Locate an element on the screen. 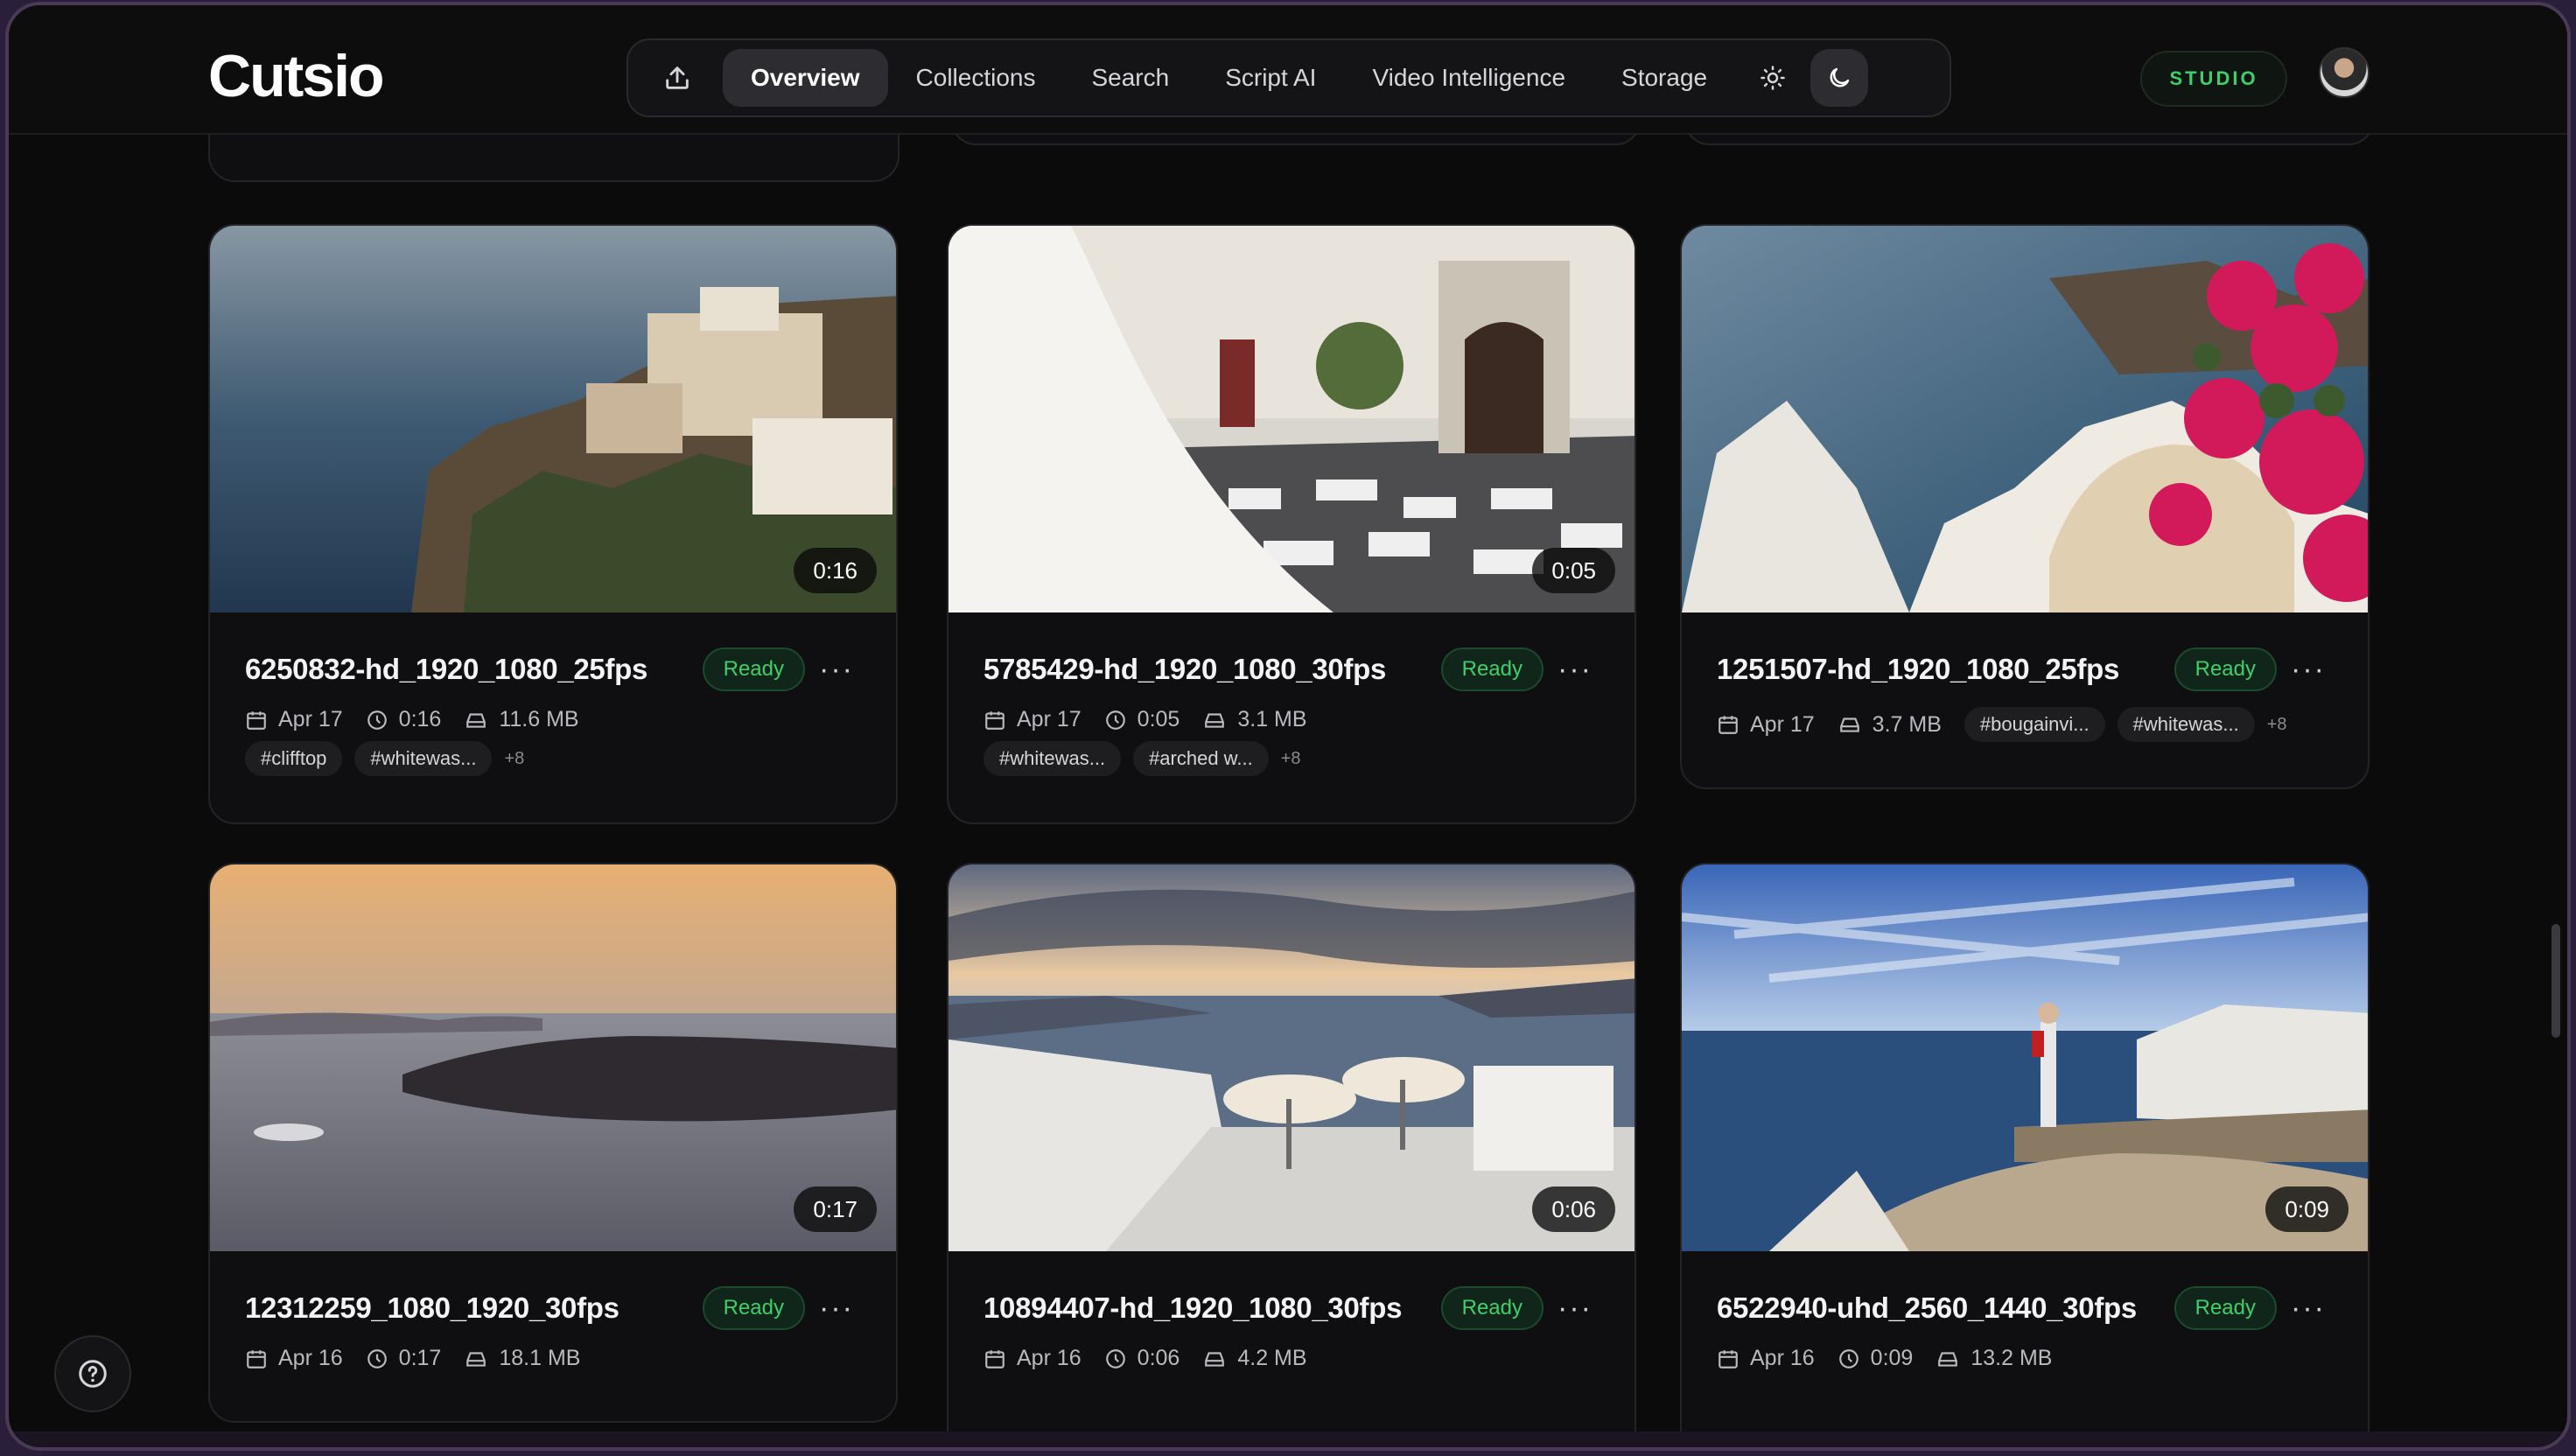 This screenshot has height=1456, width=2576. help-button is located at coordinates (92, 1373).